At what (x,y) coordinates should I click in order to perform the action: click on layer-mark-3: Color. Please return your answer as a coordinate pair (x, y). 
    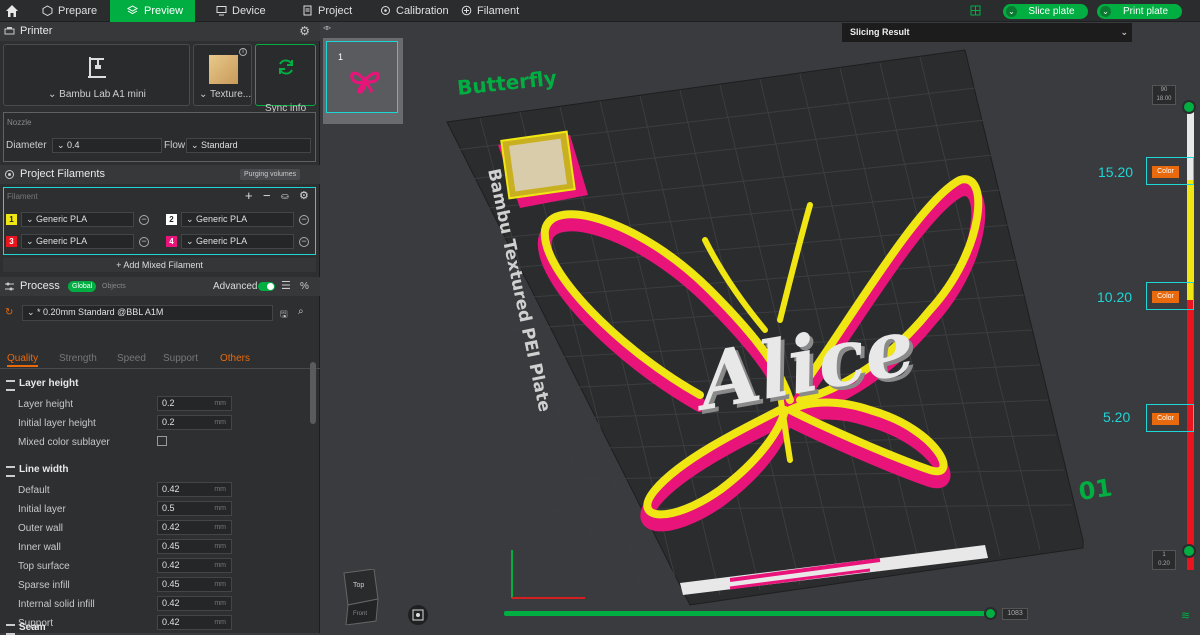
    Looking at the image, I should click on (1170, 418).